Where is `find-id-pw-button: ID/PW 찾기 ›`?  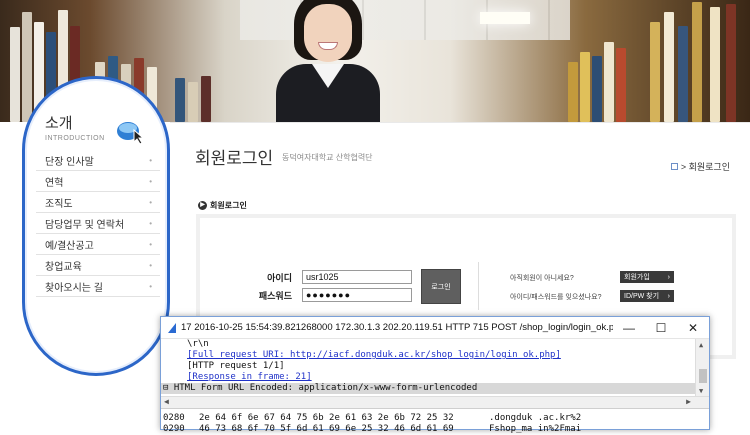
find-id-pw-button: ID/PW 찾기 › is located at coordinates (647, 296).